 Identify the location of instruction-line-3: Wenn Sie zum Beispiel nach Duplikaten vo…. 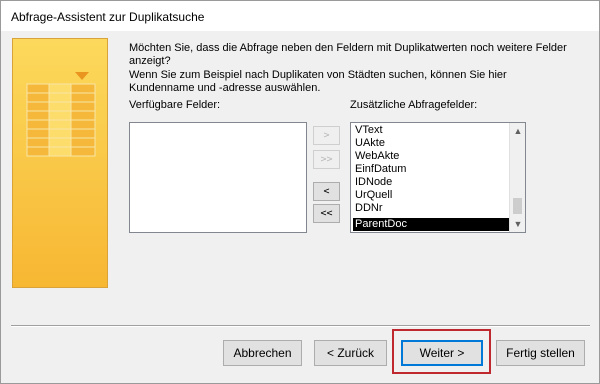
(318, 75).